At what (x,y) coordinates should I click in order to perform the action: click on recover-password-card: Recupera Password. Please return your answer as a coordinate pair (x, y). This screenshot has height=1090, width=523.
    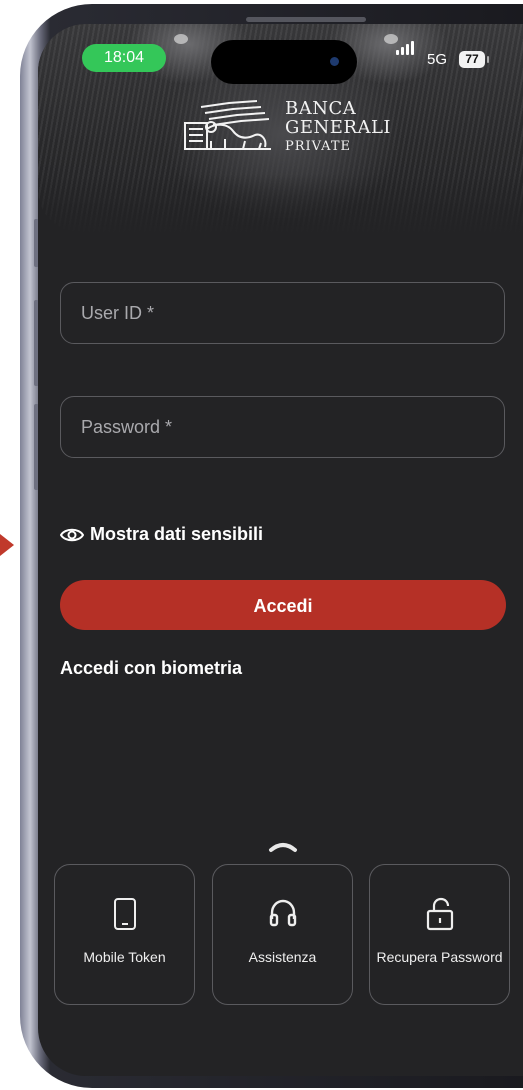
    Looking at the image, I should click on (439, 934).